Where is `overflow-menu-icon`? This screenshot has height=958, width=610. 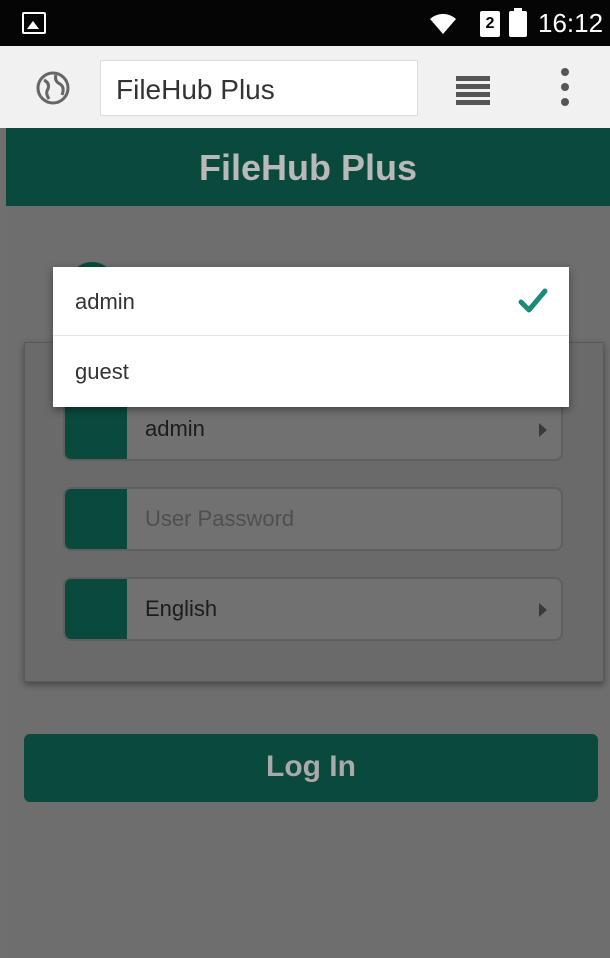 overflow-menu-icon is located at coordinates (565, 90).